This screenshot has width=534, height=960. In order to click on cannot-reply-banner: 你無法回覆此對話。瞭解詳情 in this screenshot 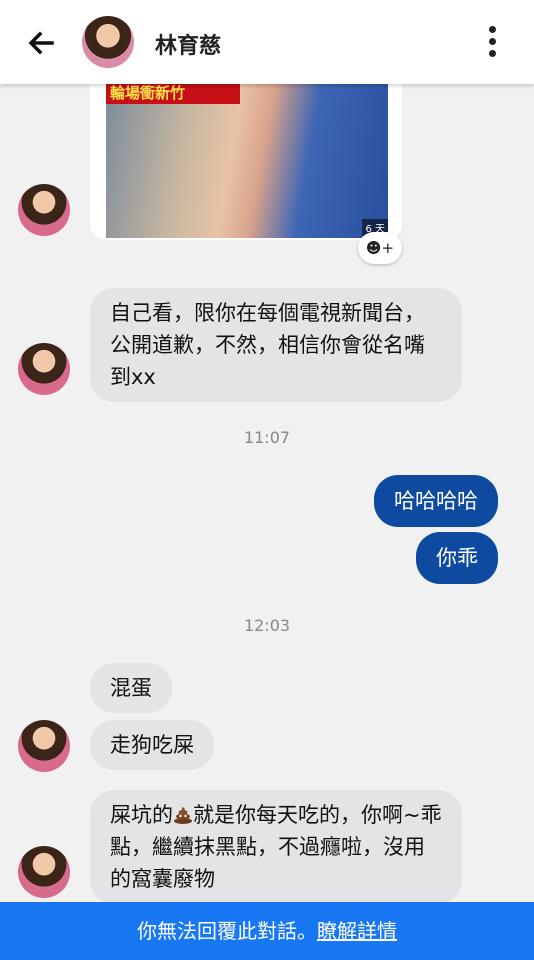, I will do `click(267, 931)`.